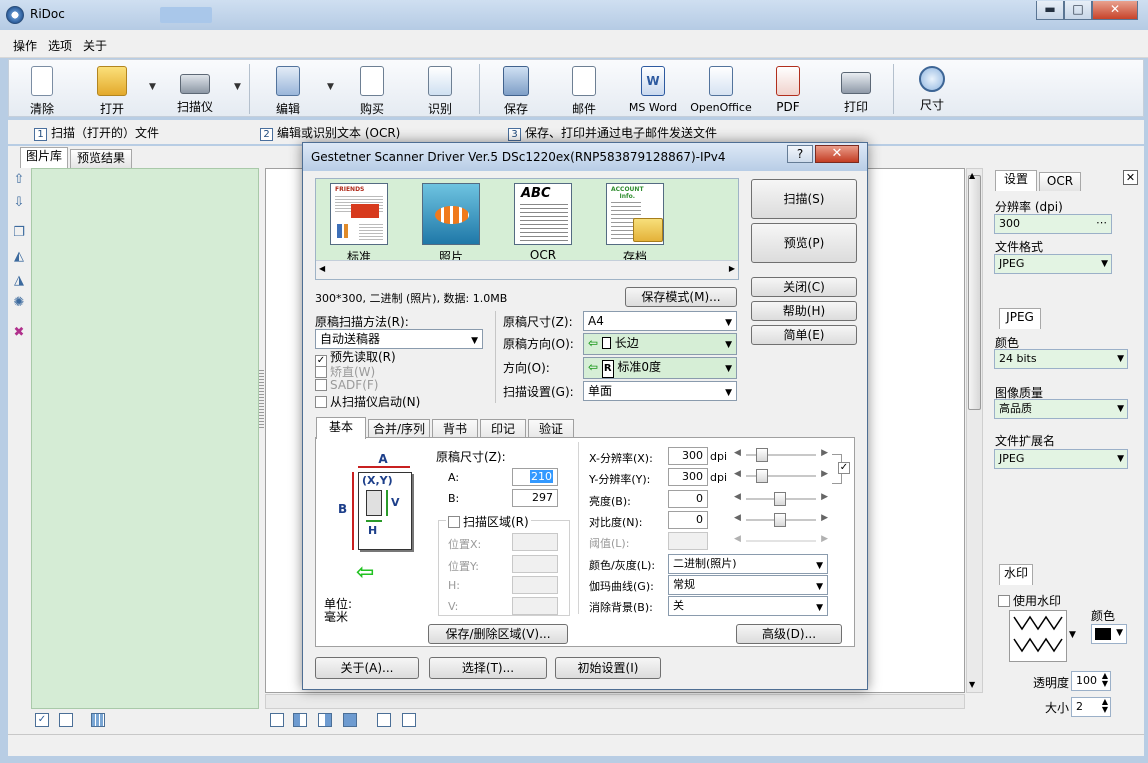  Describe the element at coordinates (95, 45) in the screenshot. I see `menu-about: 关于` at that location.